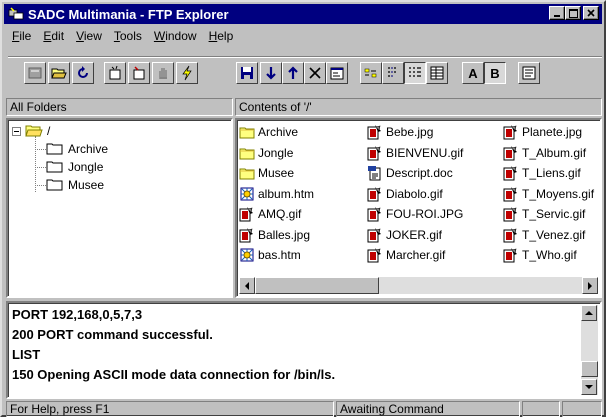  Describe the element at coordinates (128, 14) in the screenshot. I see `window-title: SADC Multimania - FTP Explorer` at that location.